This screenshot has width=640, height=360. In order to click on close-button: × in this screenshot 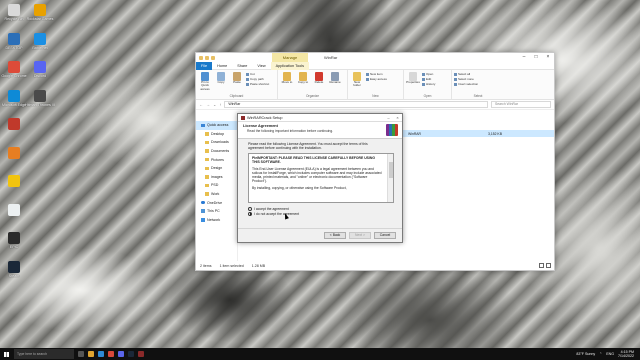, I will do `click(548, 57)`.